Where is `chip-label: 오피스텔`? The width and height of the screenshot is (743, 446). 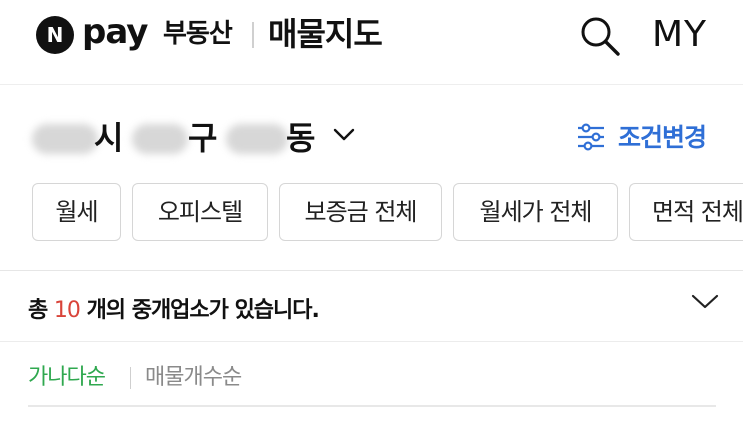 chip-label: 오피스텔 is located at coordinates (200, 212).